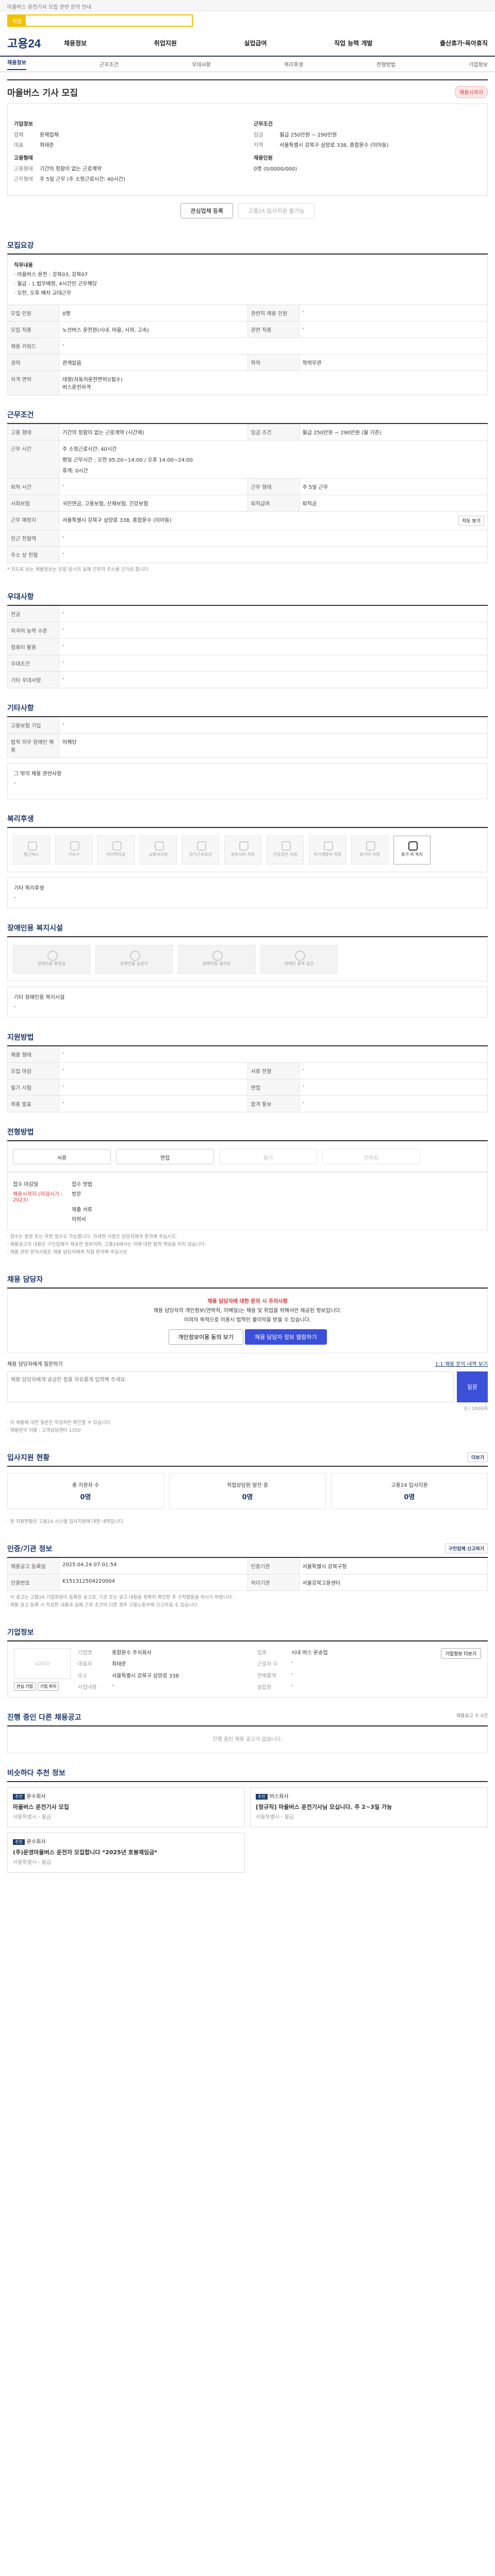 The width and height of the screenshot is (495, 2576). What do you see at coordinates (33, 329) in the screenshot?
I see `cell-head: 모집 직종` at bounding box center [33, 329].